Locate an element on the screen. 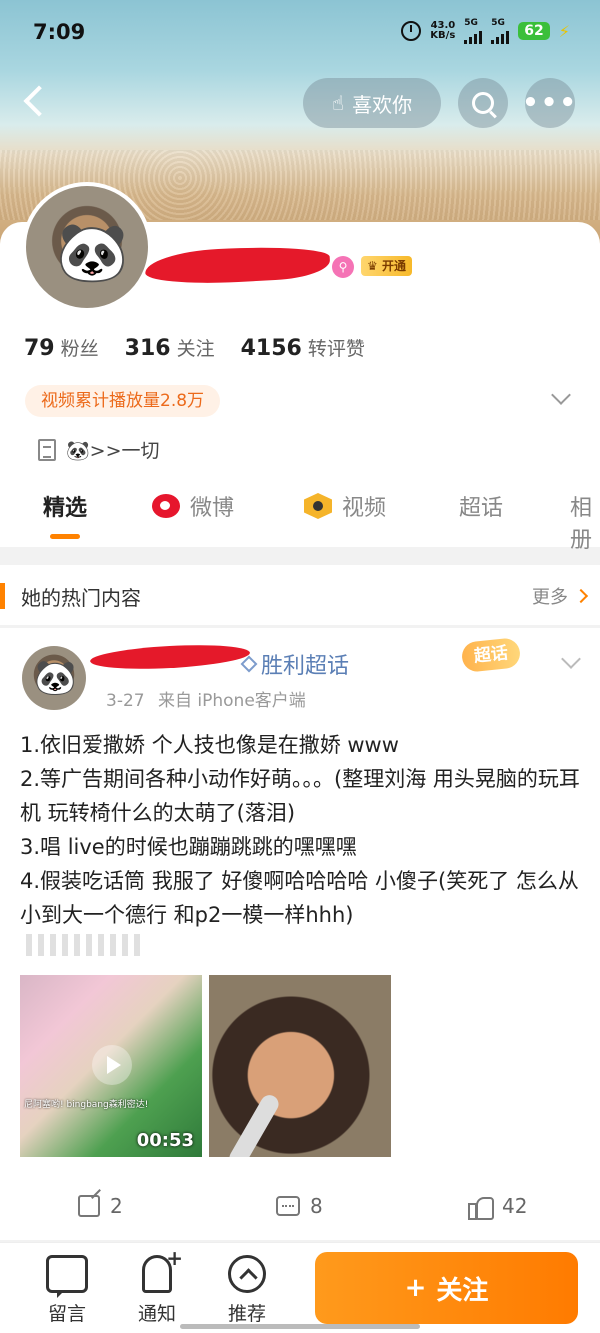  tab-supertopic: 超话 is located at coordinates (481, 506).